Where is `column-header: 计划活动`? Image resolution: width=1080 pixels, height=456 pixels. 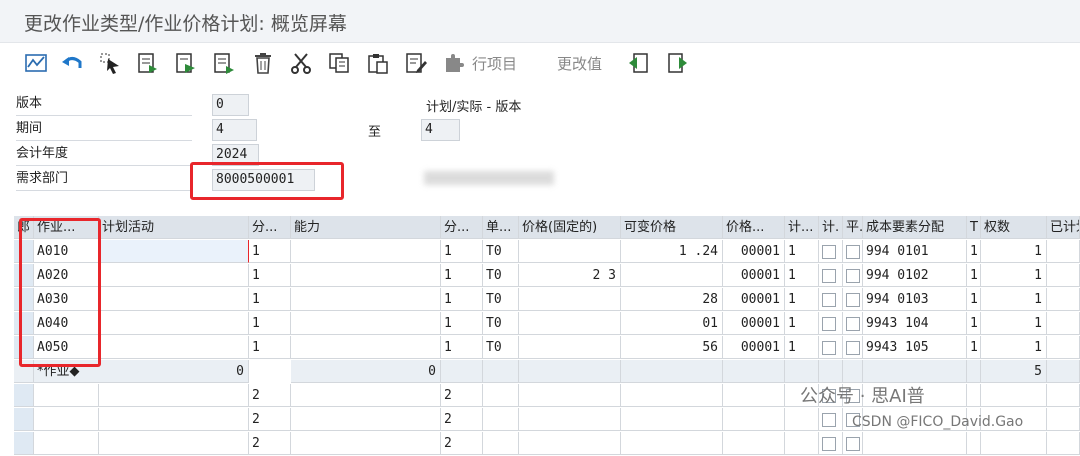
column-header: 计划活动 is located at coordinates (174, 227).